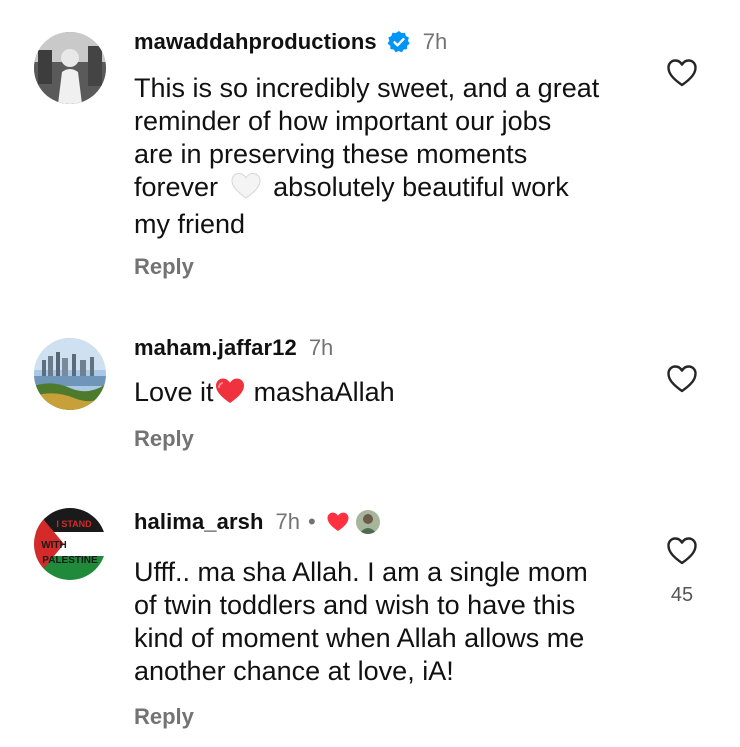  I want to click on svg-text: WITH, so click(54, 545).